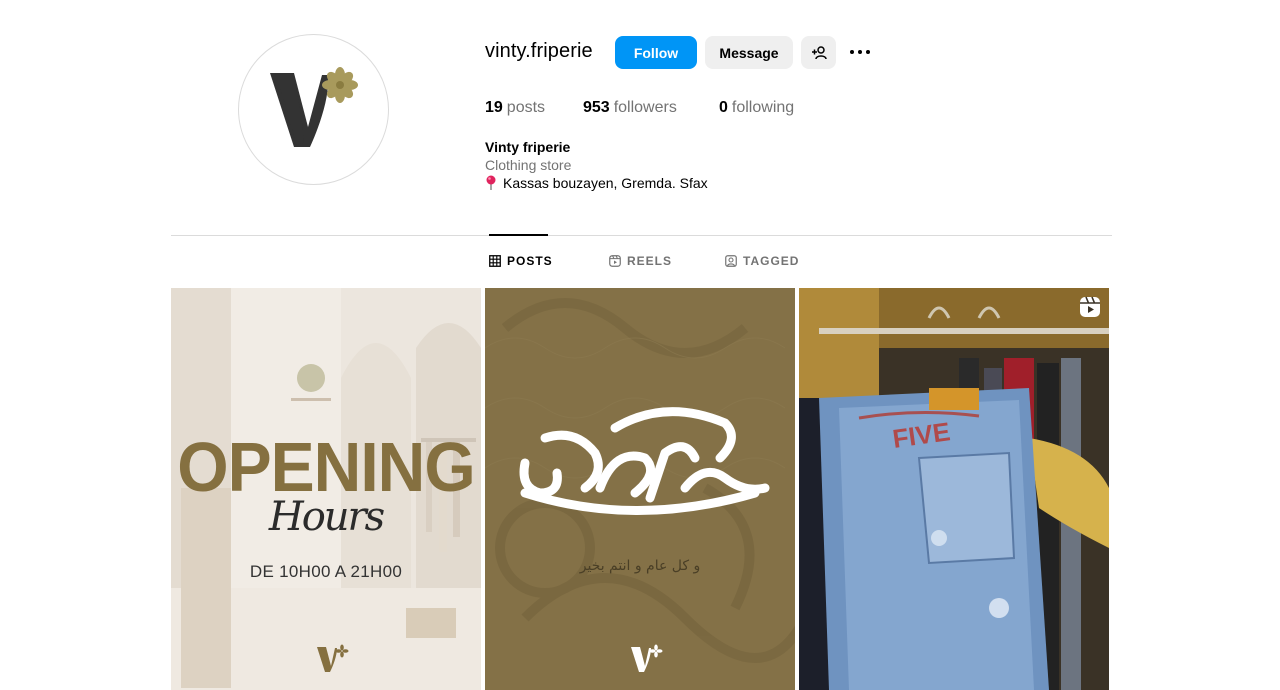 The height and width of the screenshot is (690, 1280). Describe the element at coordinates (763, 107) in the screenshot. I see `following-count-label: following` at that location.